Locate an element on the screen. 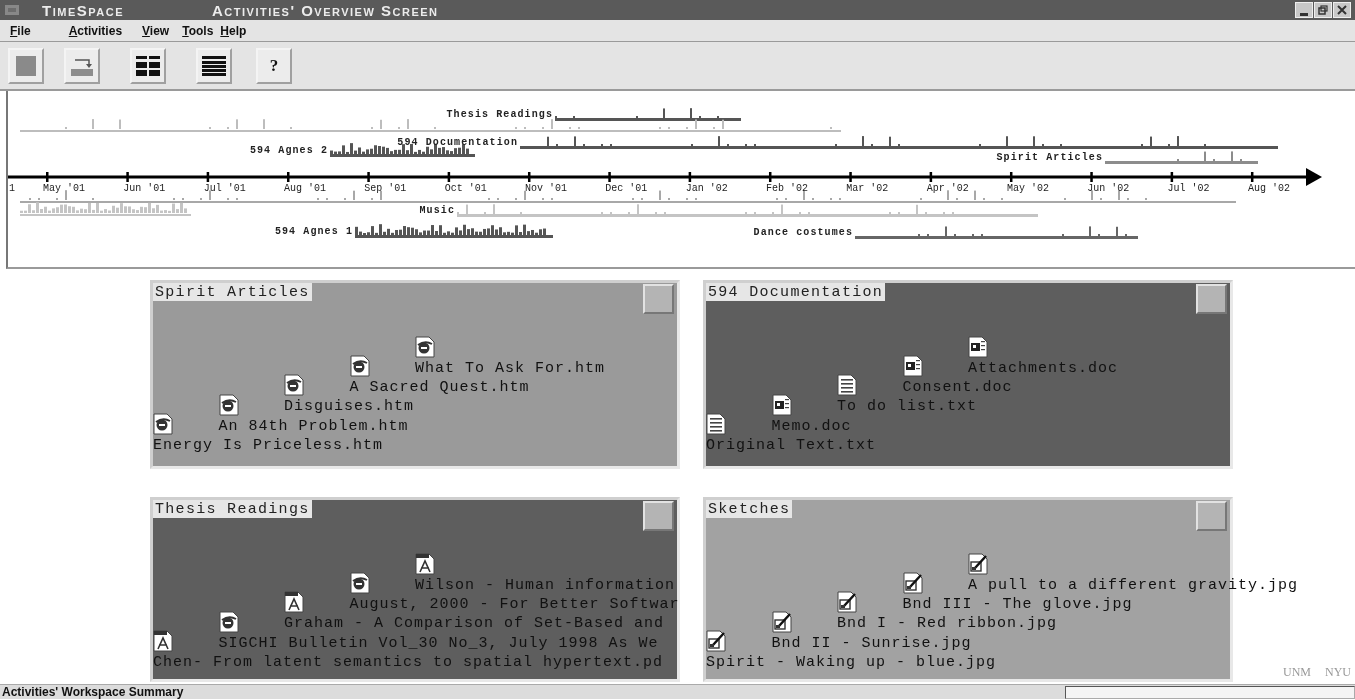 The image size is (1355, 700). menu-item: Activities is located at coordinates (95, 30).